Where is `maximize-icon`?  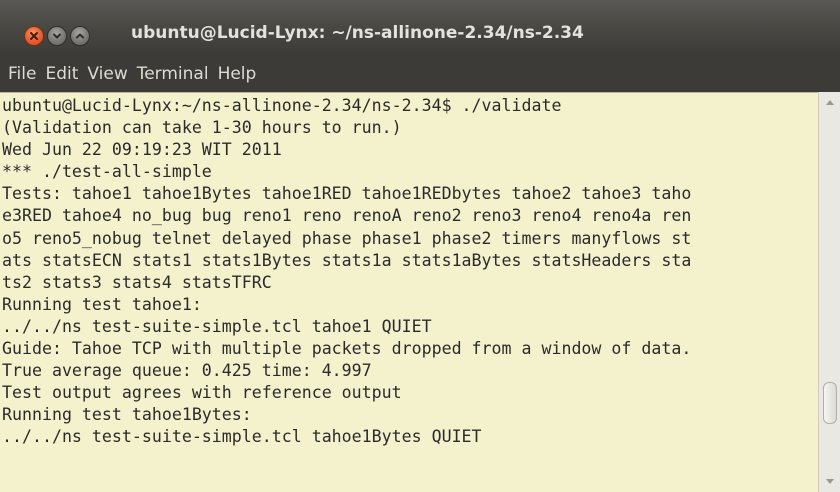
maximize-icon is located at coordinates (80, 36).